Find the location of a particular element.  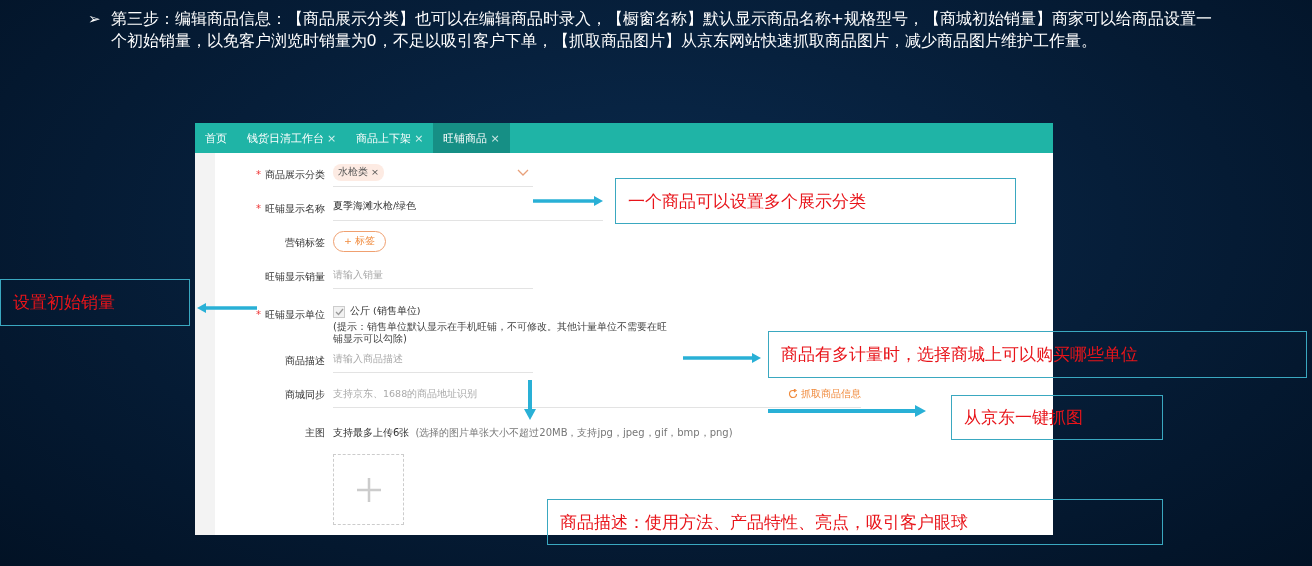

field-label: 旺铺显示销量 is located at coordinates (295, 277).